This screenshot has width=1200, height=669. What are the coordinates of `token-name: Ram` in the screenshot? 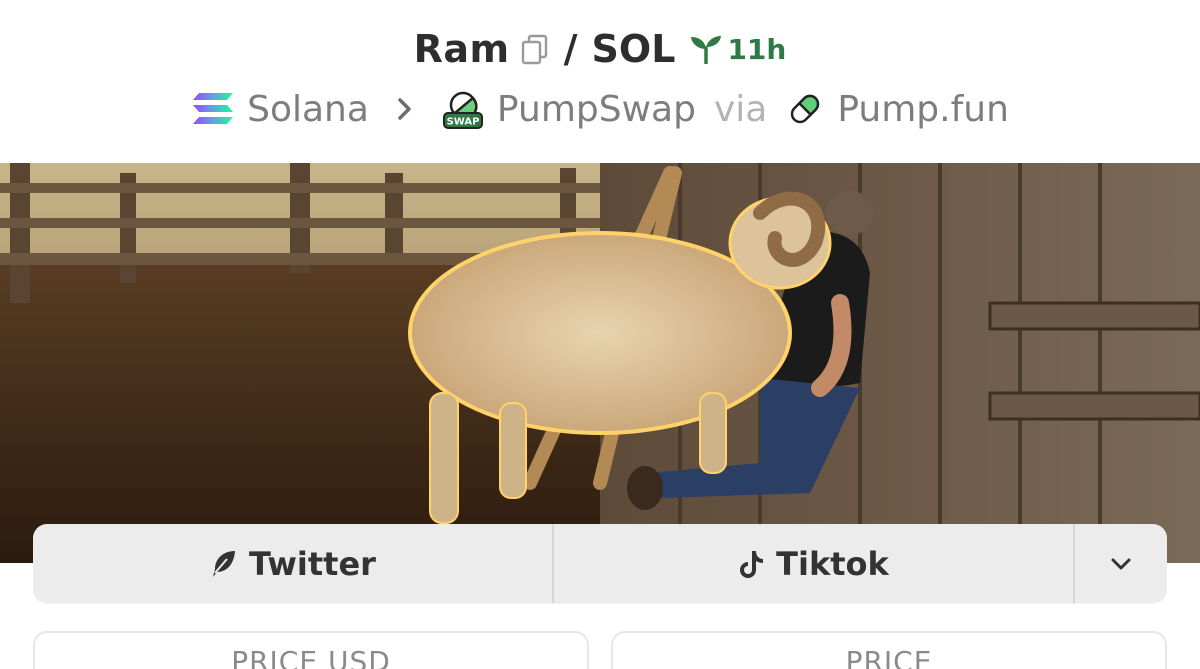 It's located at (461, 49).